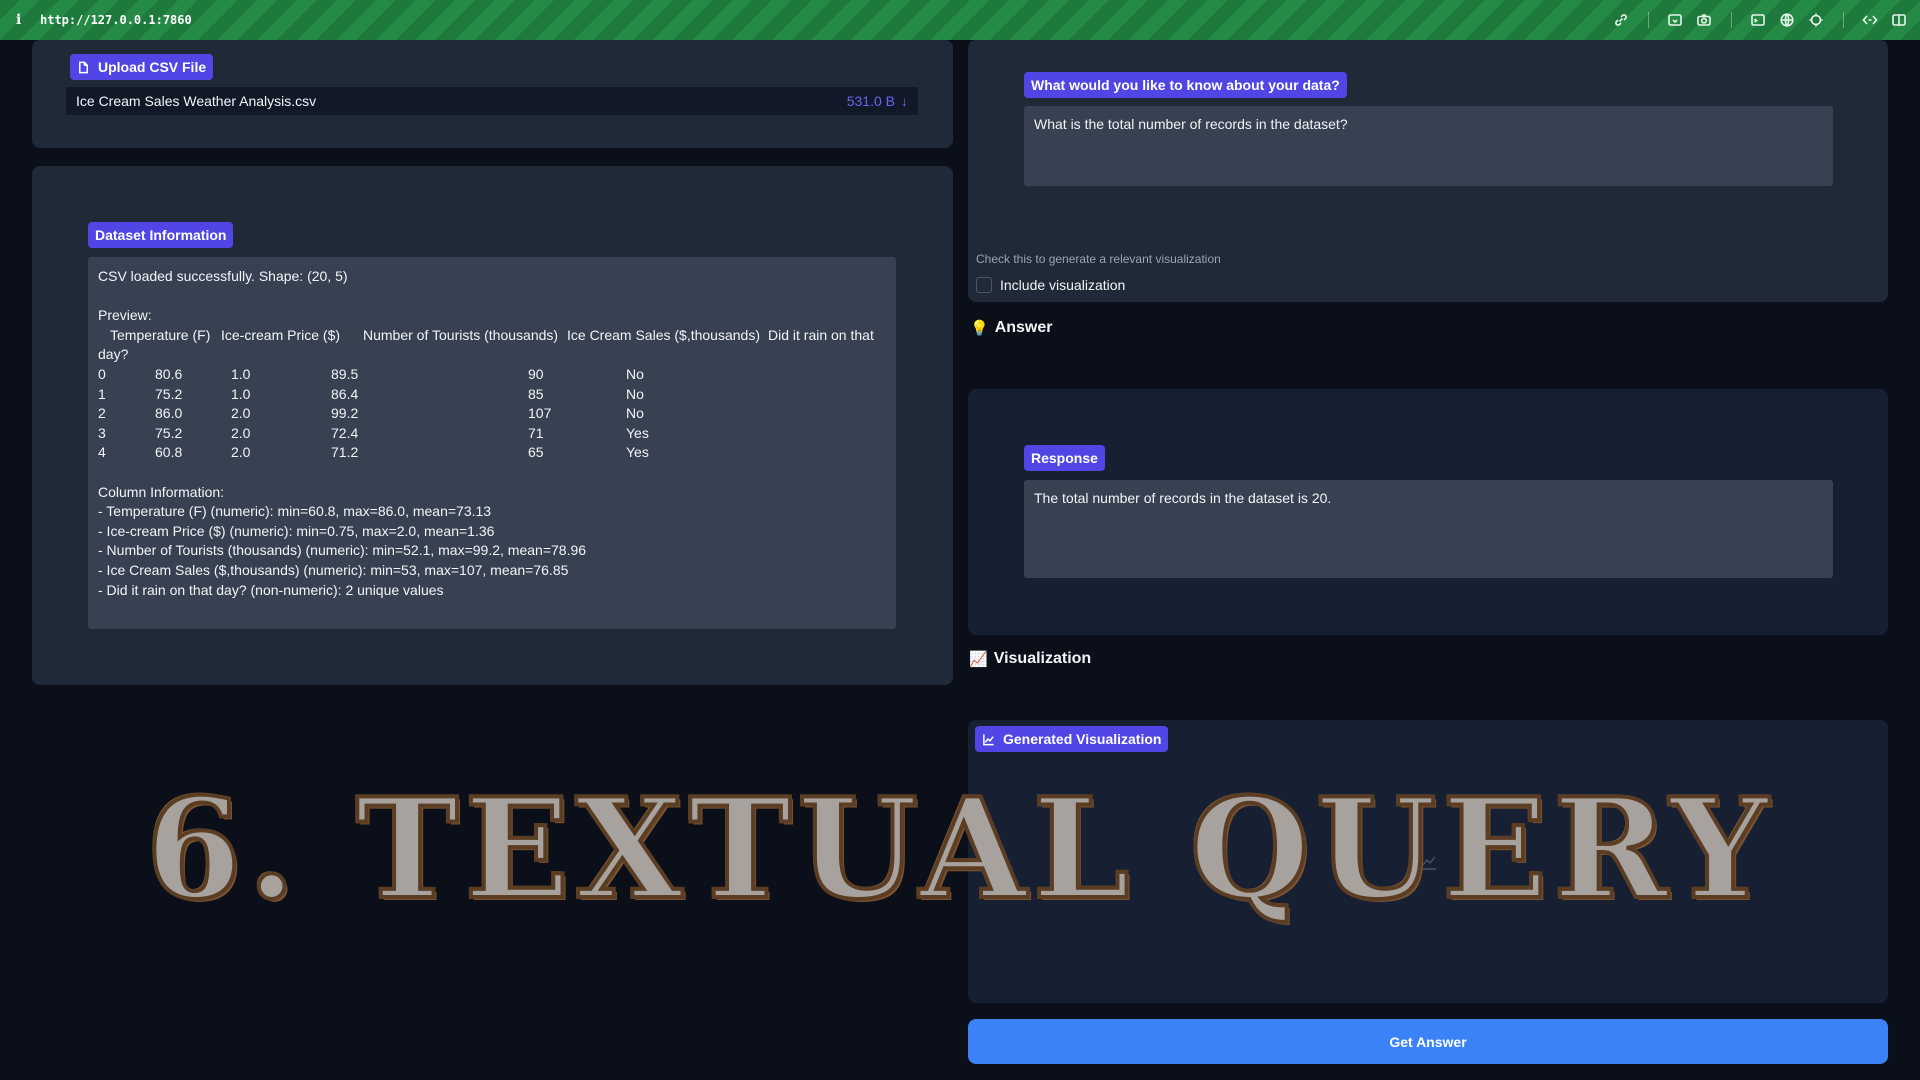 The width and height of the screenshot is (1920, 1080). I want to click on preview-row: 2 86.0 2.0 99.2 107 No, so click(492, 414).